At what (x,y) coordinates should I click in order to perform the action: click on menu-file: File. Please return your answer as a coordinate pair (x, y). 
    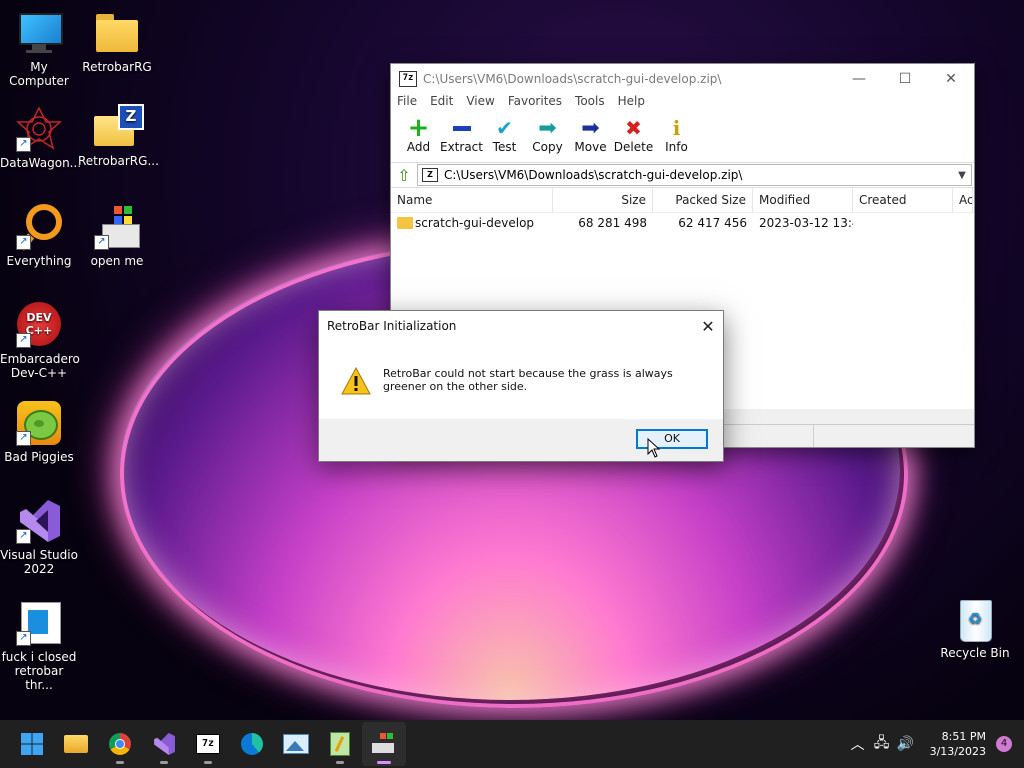
    Looking at the image, I should click on (407, 103).